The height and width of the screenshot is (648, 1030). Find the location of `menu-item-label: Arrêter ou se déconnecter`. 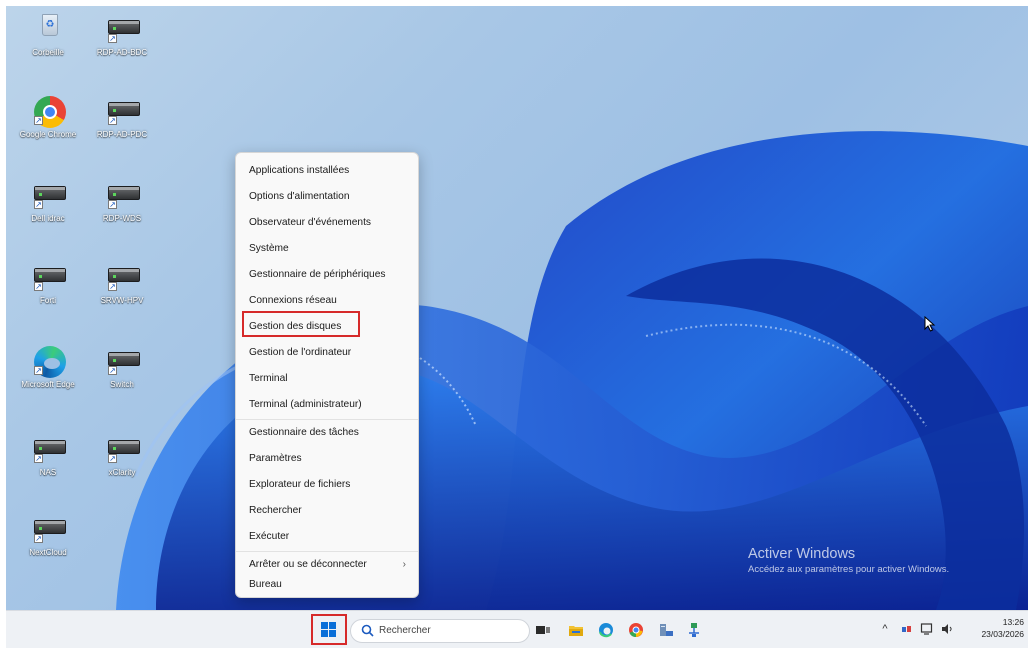

menu-item-label: Arrêter ou se déconnecter is located at coordinates (308, 564).